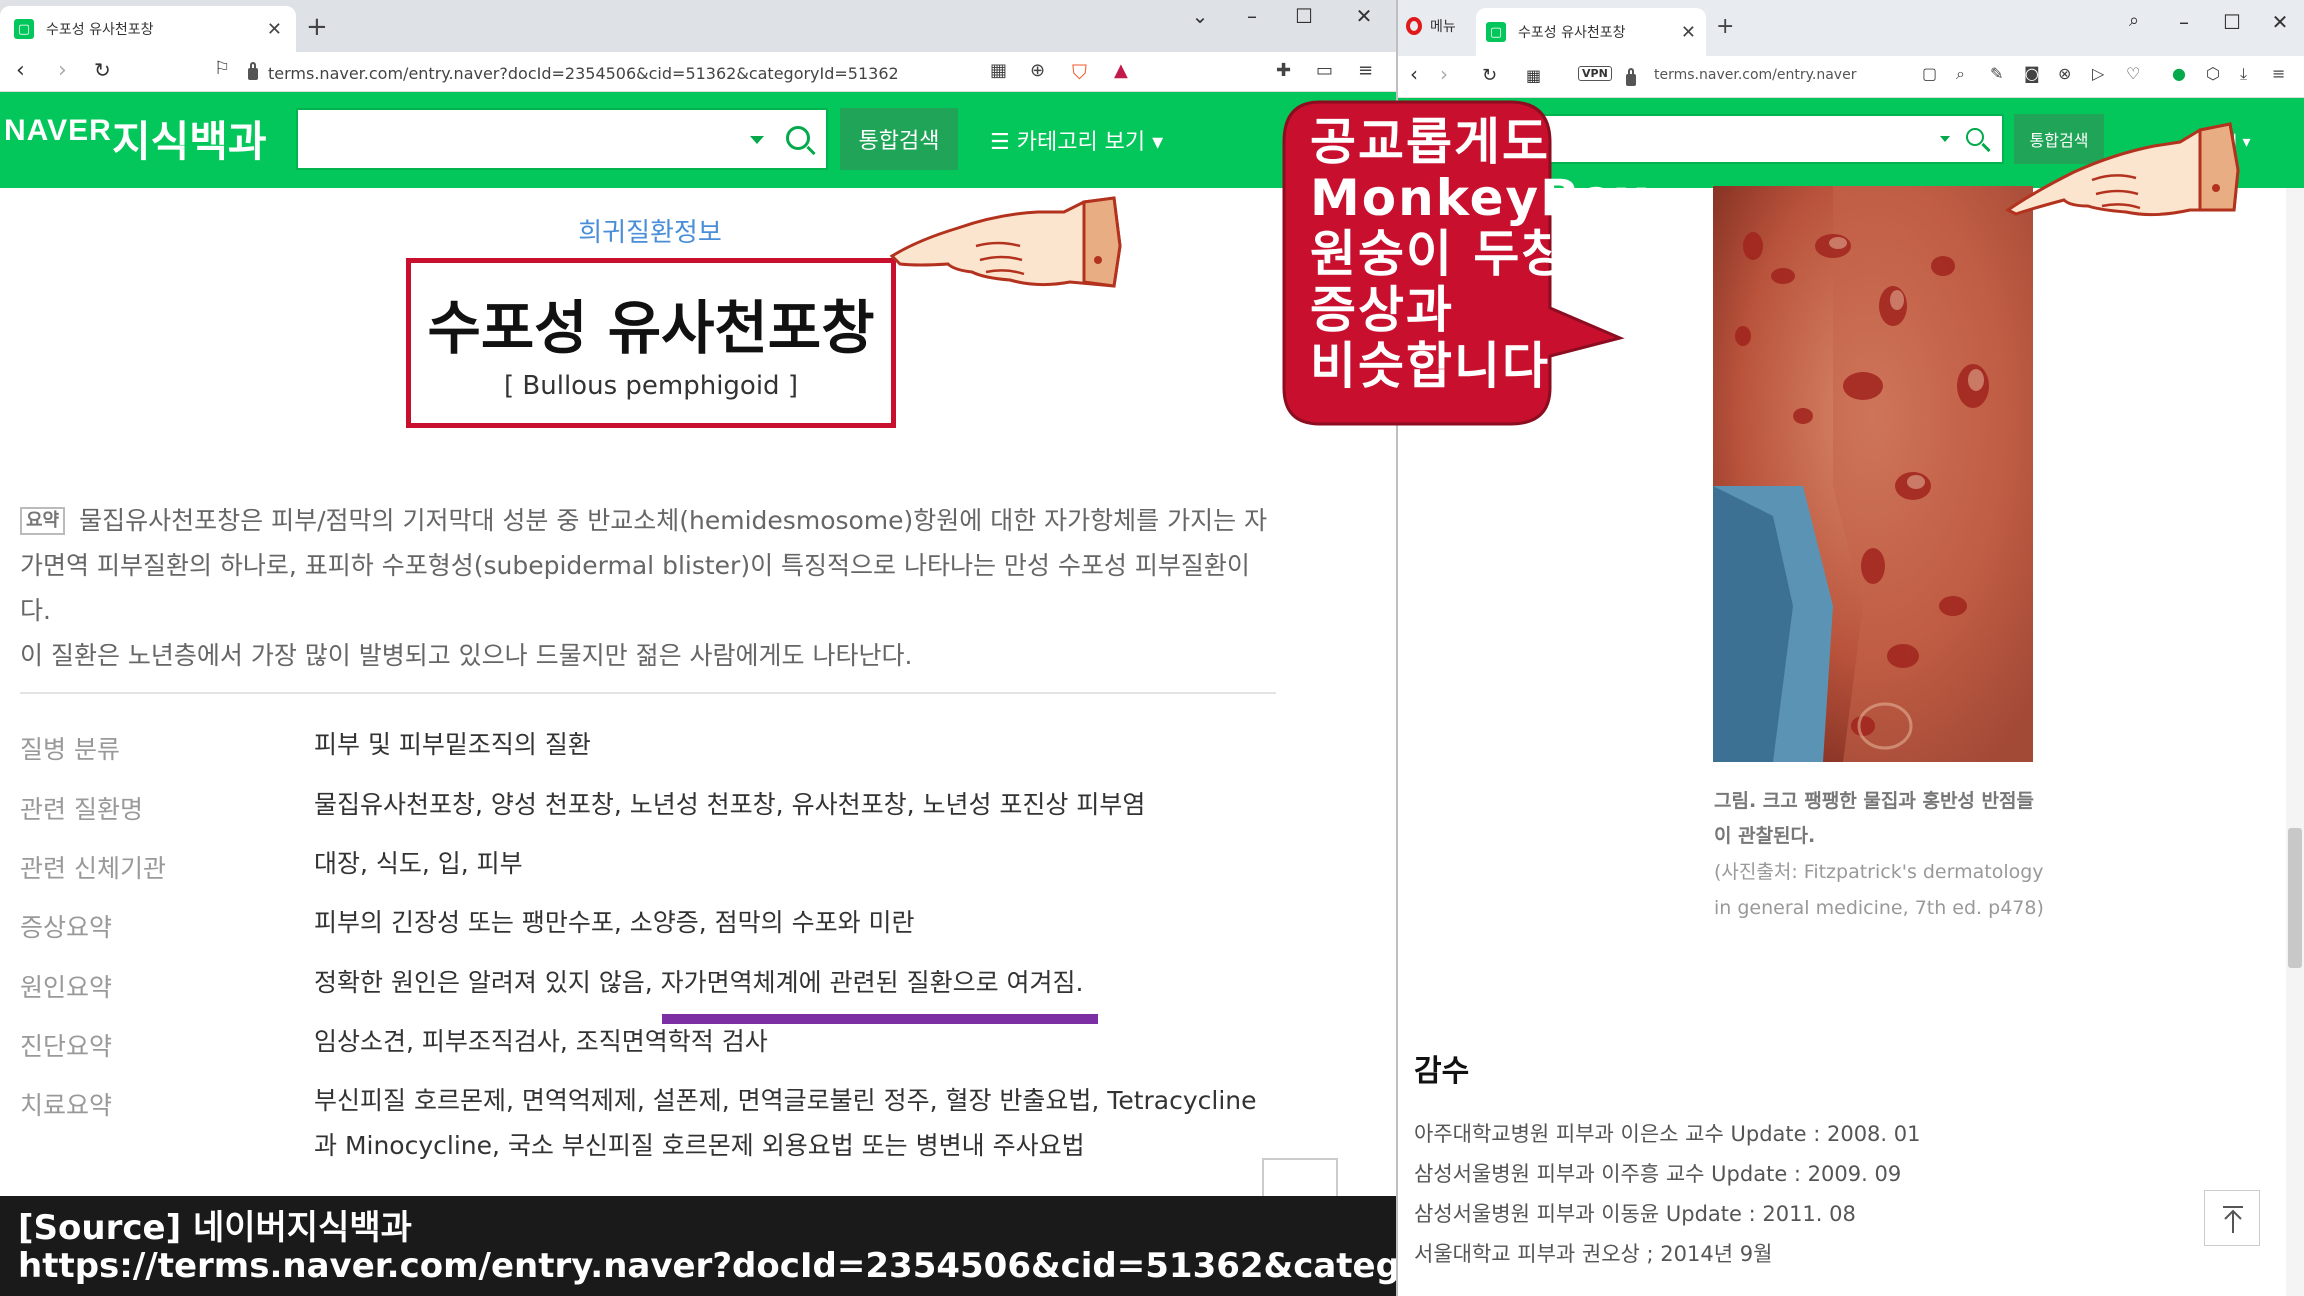  Describe the element at coordinates (66, 927) in the screenshot. I see `info-key: 증상요약` at that location.